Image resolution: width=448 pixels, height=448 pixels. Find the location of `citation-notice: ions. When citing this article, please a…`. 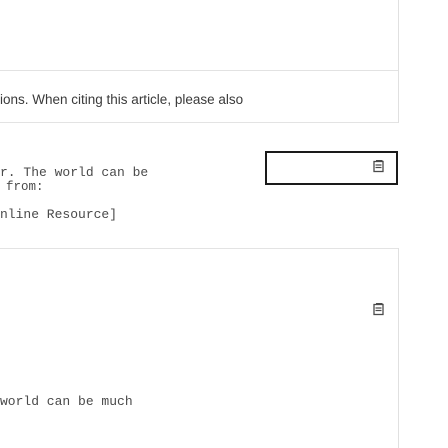

citation-notice: ions. When citing this article, please a… is located at coordinates (122, 99).